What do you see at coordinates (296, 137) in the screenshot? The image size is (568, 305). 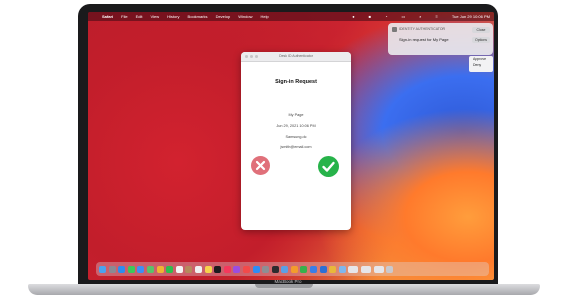 I see `request-user: Samsung.dc` at bounding box center [296, 137].